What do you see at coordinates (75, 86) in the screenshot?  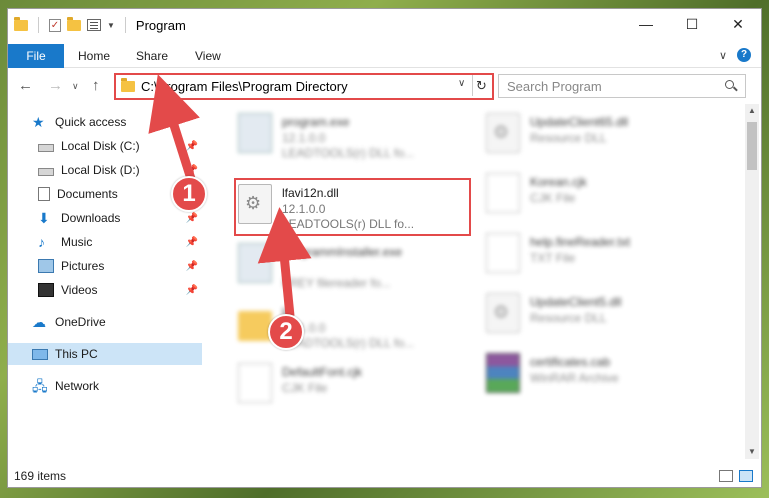 I see `recent-chevron-icon: ∨` at bounding box center [75, 86].